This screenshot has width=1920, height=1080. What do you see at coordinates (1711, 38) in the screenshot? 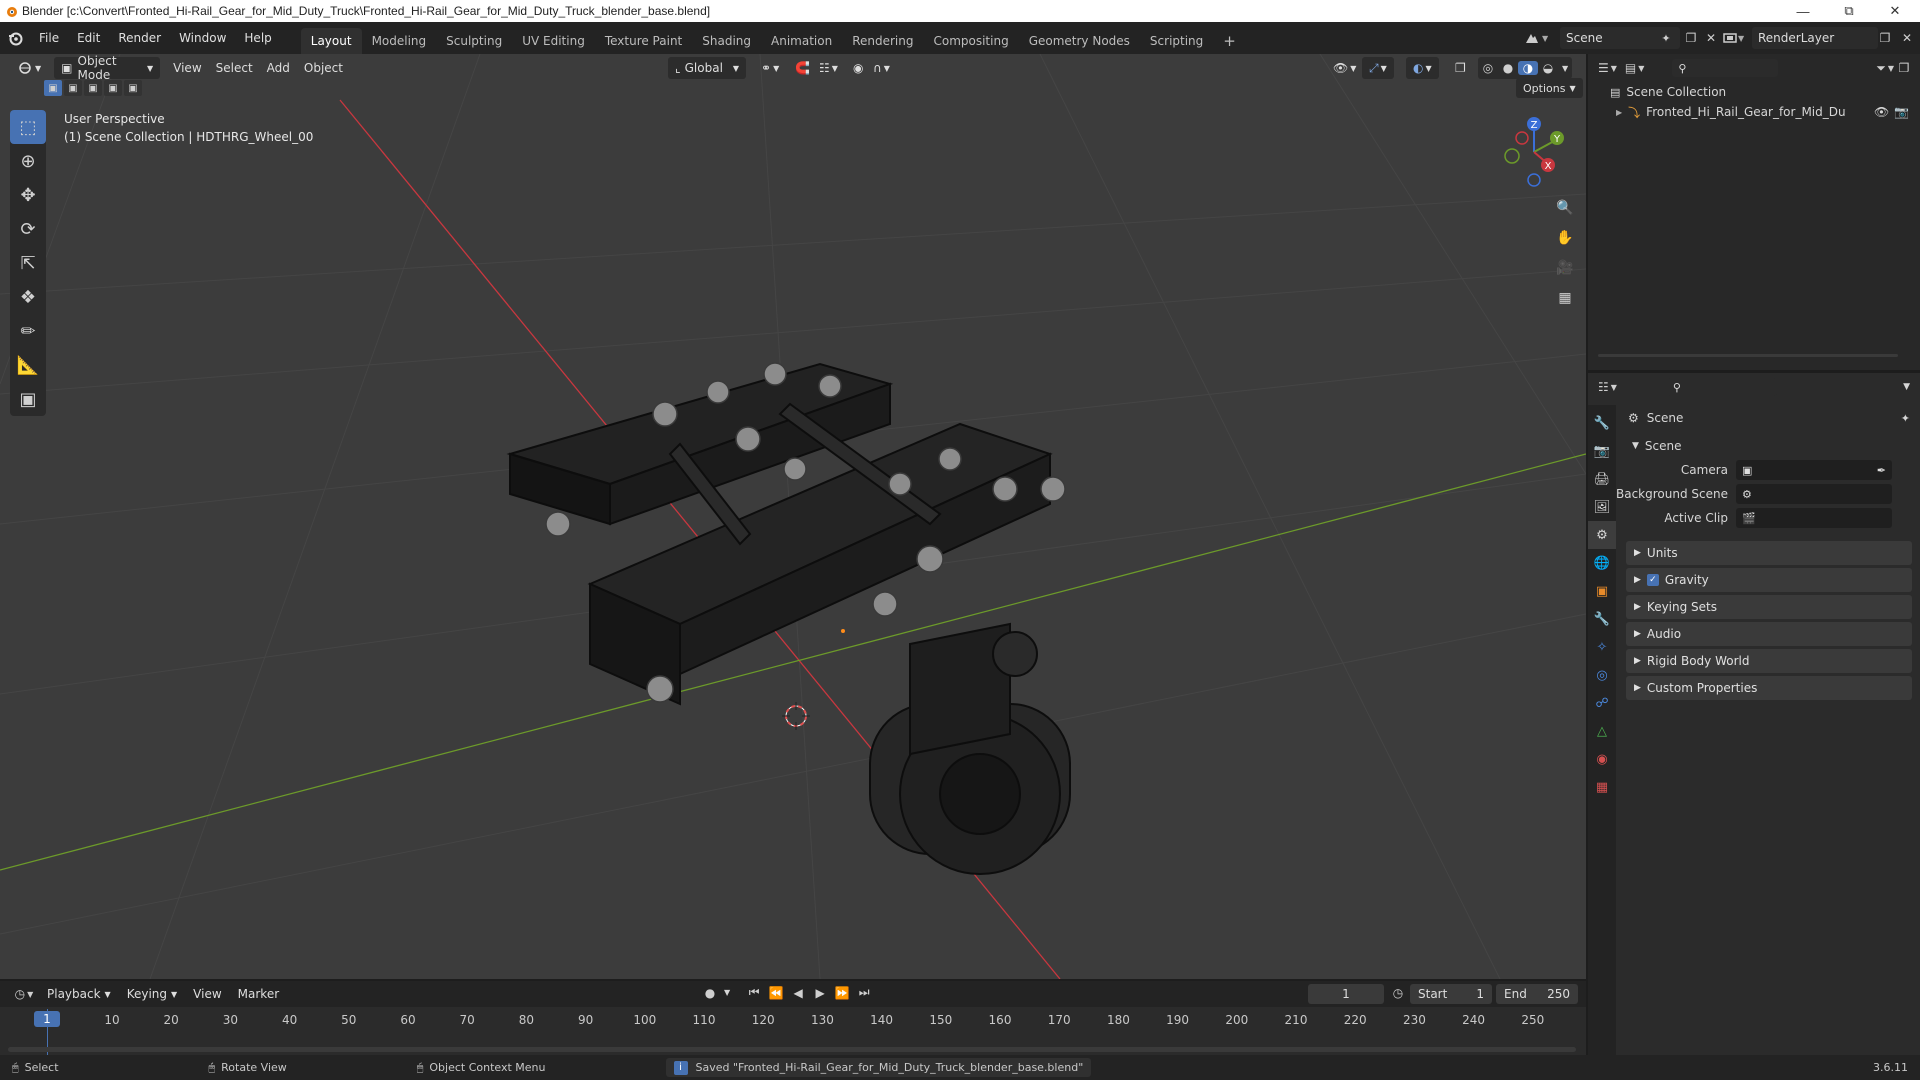
I see `delete-scene-icon: ✕` at bounding box center [1711, 38].